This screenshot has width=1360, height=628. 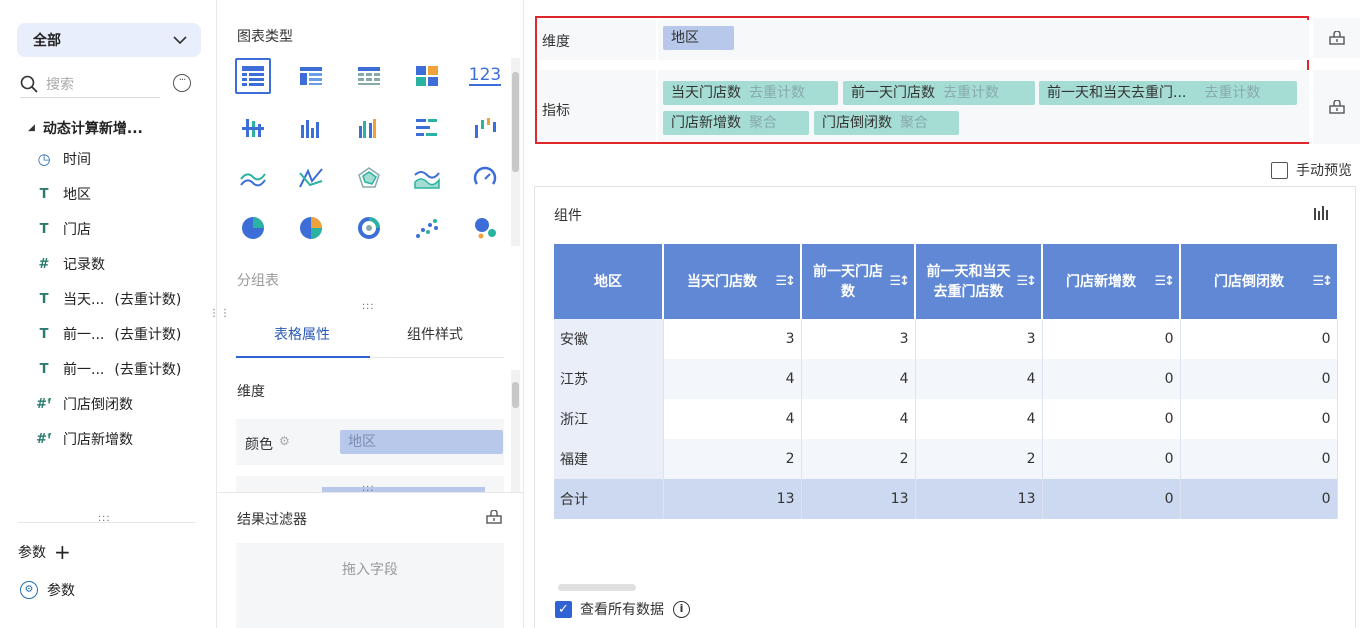 I want to click on field-agg-label: (去重计数), so click(x=148, y=370).